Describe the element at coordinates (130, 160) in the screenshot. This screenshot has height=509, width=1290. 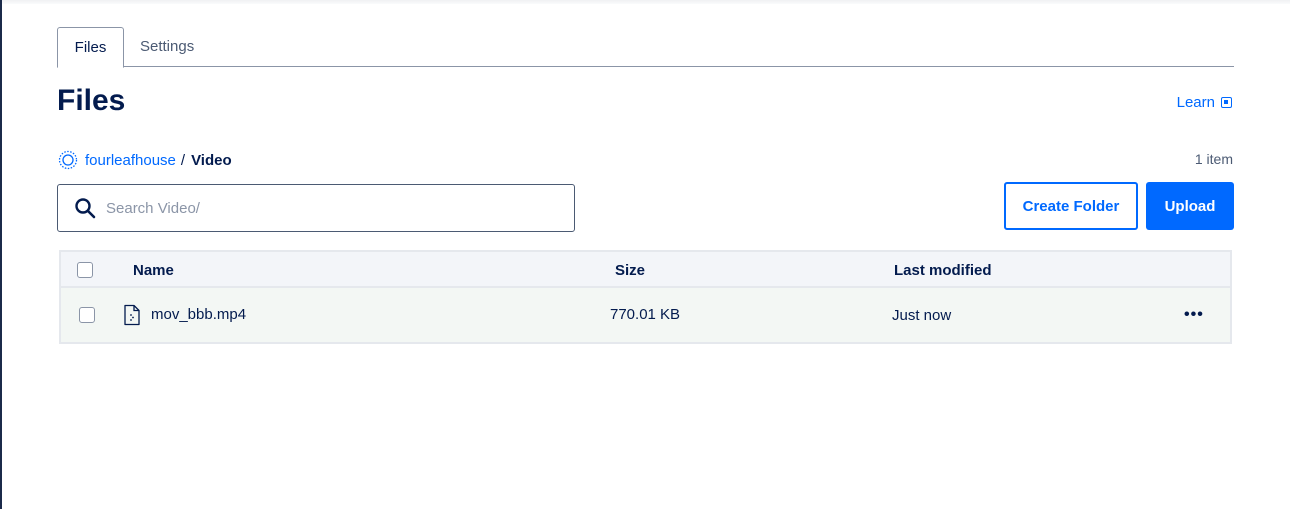
I see `breadcrumb-bucket-link: fourleafhouse` at that location.